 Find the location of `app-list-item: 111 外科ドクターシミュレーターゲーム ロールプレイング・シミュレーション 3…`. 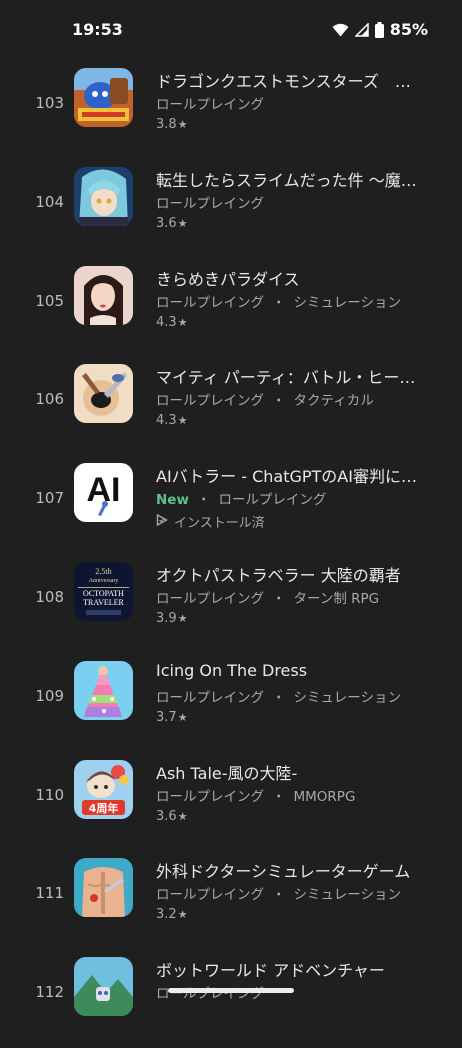

app-list-item: 111 外科ドクターシミュレーターゲーム ロールプレイング・シミュレーション 3… is located at coordinates (231, 899).